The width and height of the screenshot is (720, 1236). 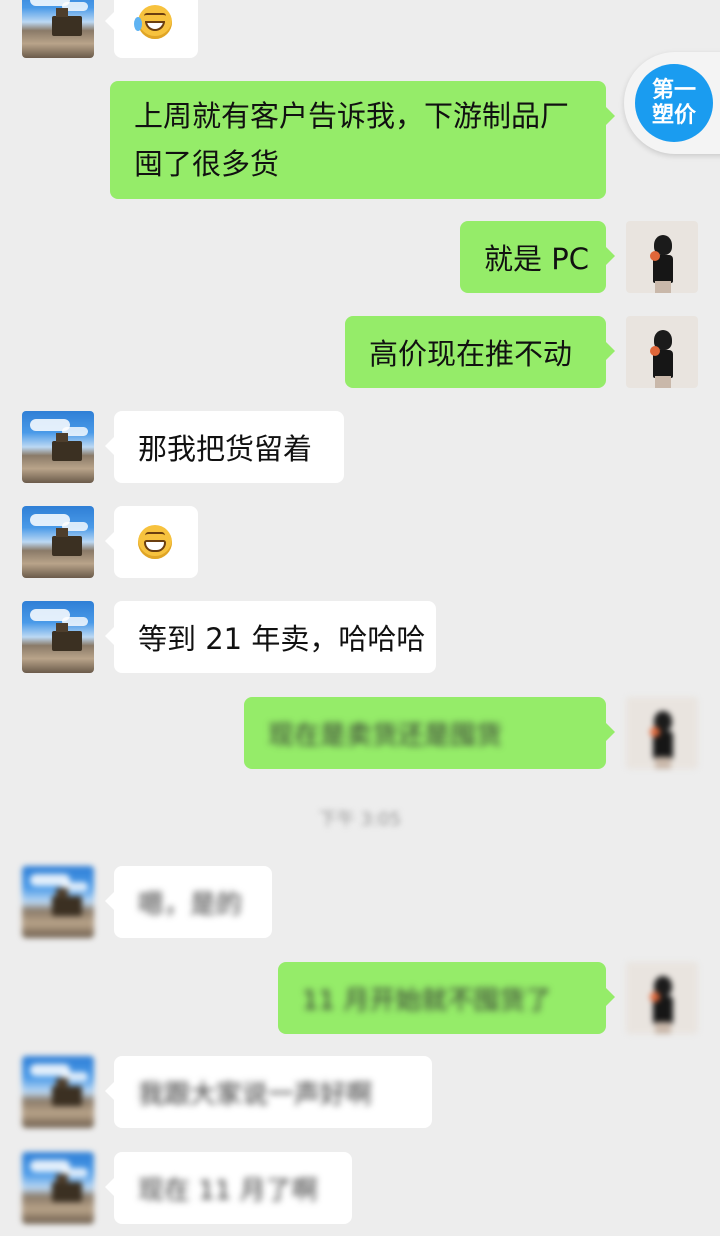 What do you see at coordinates (153, 22) in the screenshot?
I see `laughing-tears-emoji` at bounding box center [153, 22].